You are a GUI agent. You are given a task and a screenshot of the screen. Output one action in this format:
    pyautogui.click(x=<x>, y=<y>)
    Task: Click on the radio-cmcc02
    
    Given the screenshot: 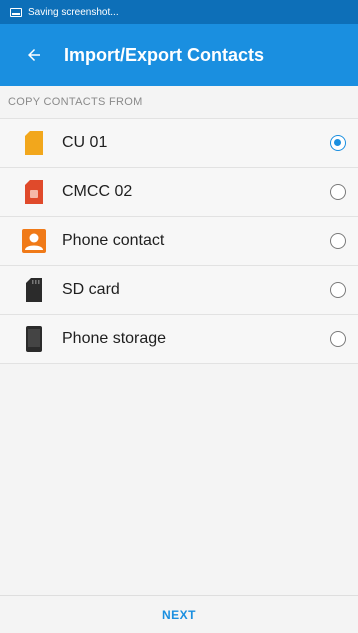 What is the action you would take?
    pyautogui.click(x=338, y=192)
    